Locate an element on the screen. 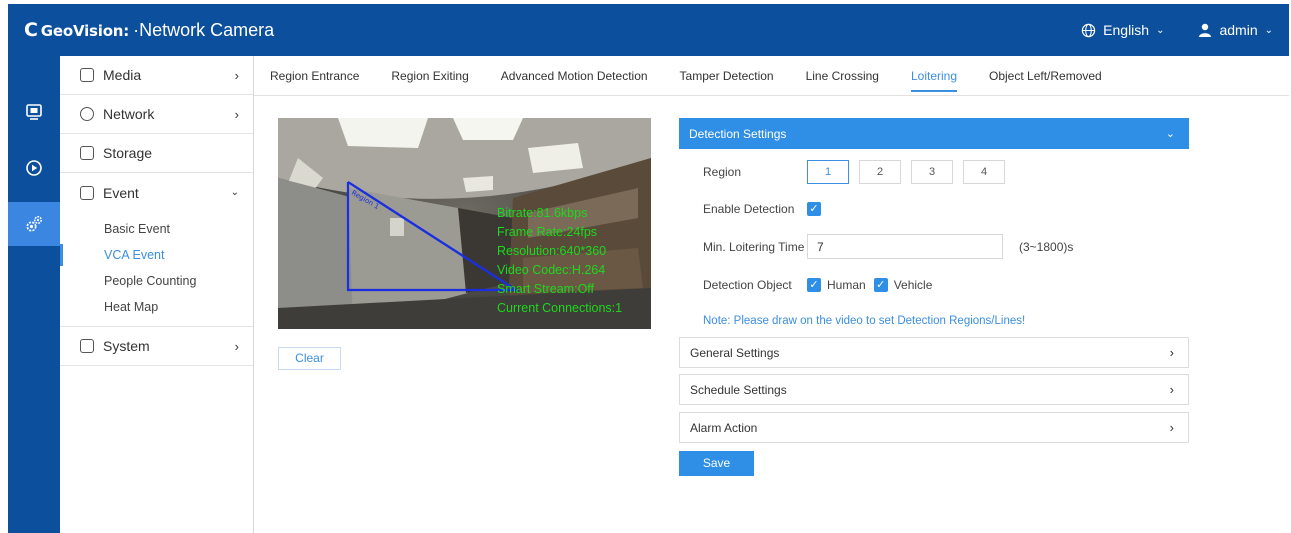 This screenshot has height=533, width=1291. user-icon is located at coordinates (1205, 30).